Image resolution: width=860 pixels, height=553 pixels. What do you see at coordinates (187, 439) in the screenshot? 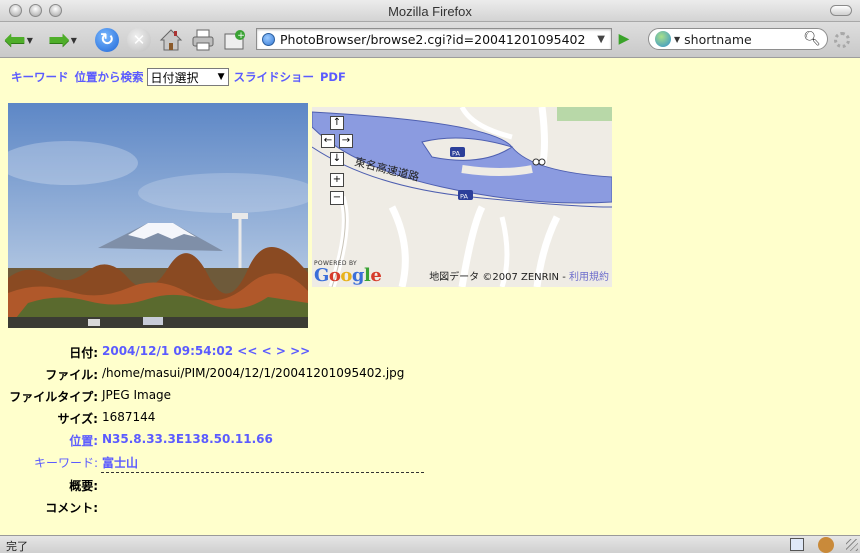
I see `position-value-link: N35.8.33.3E138.50.11.66` at bounding box center [187, 439].